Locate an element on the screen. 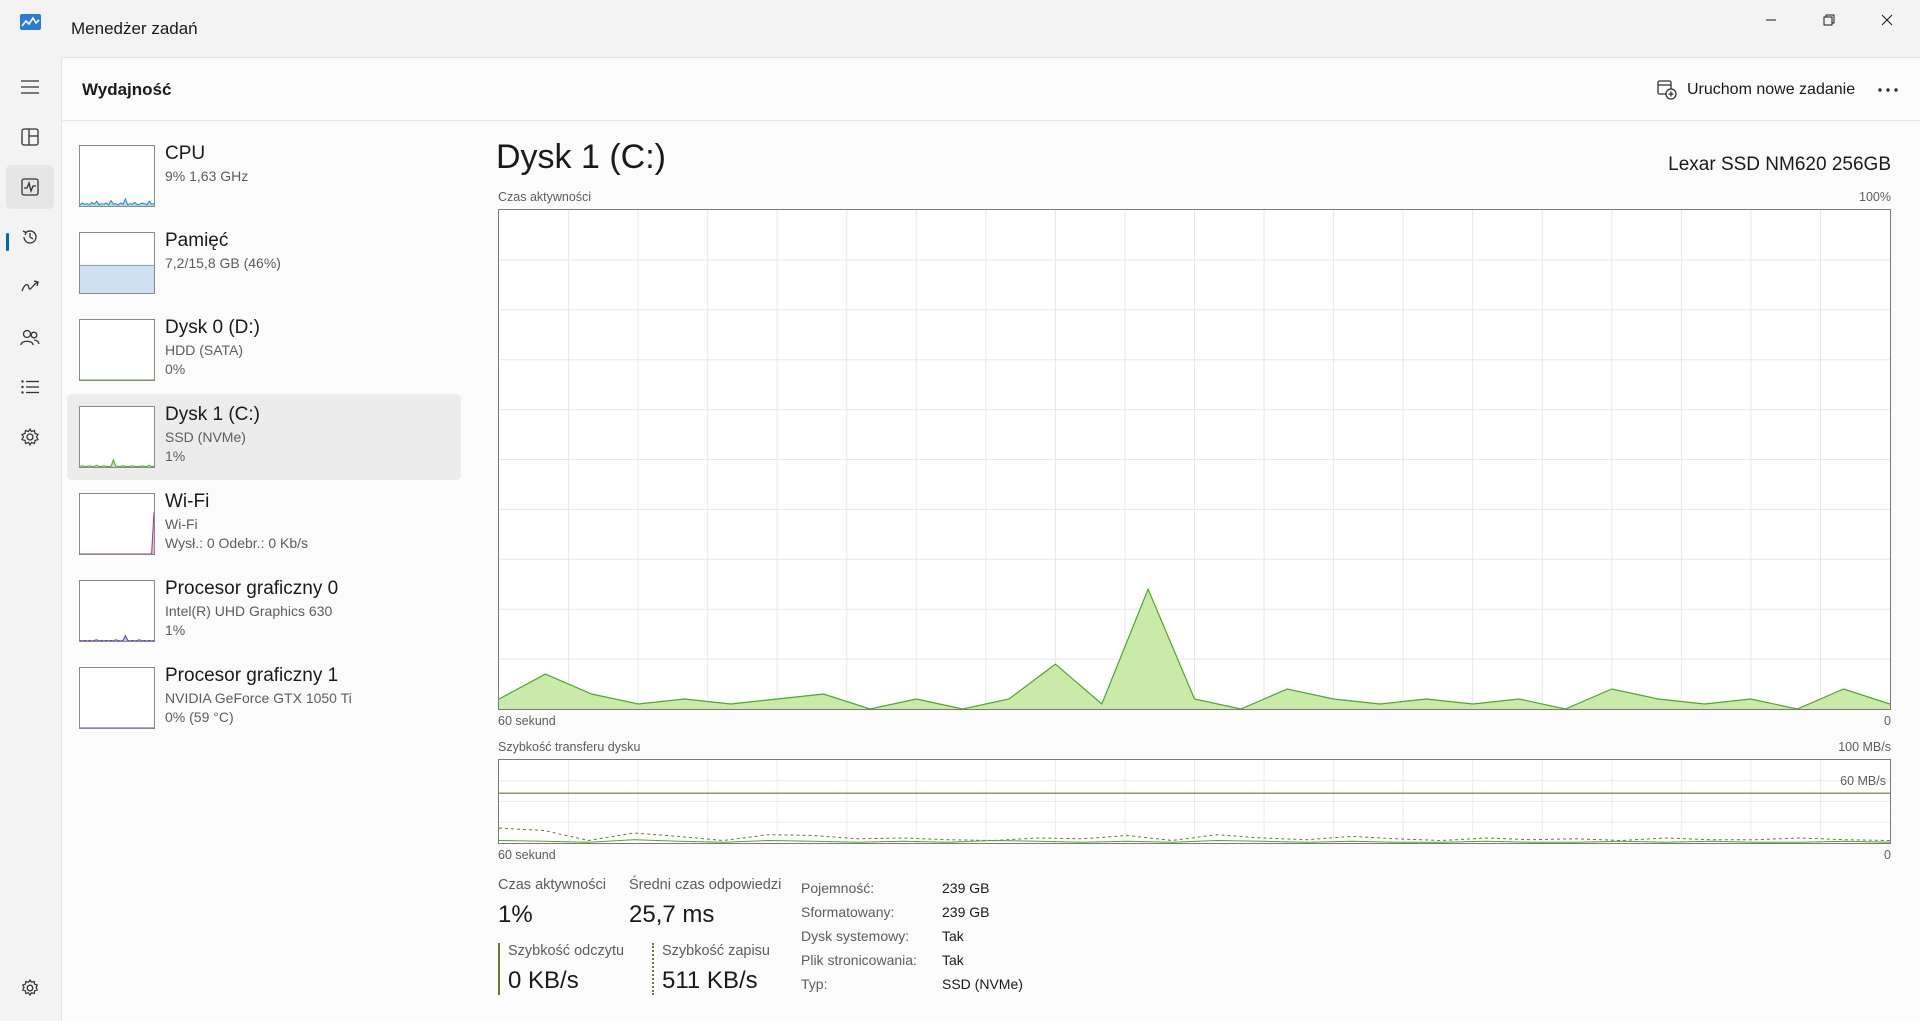 The width and height of the screenshot is (1920, 1021). device-value: Wysł.: 0 Odebr.: 0 Kb/s is located at coordinates (237, 543).